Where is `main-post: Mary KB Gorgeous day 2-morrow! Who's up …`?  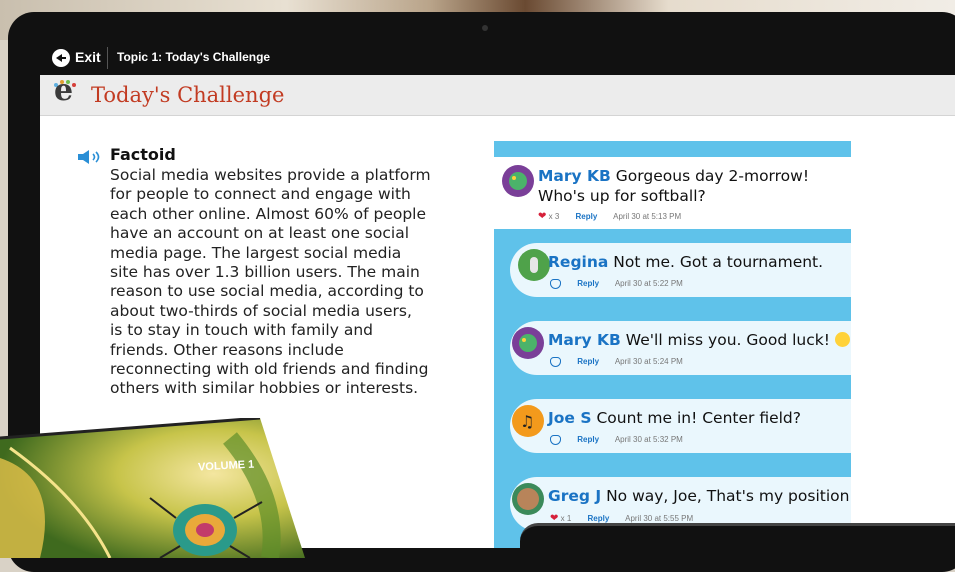
main-post: Mary KB Gorgeous day 2-morrow! Who's up … is located at coordinates (672, 193).